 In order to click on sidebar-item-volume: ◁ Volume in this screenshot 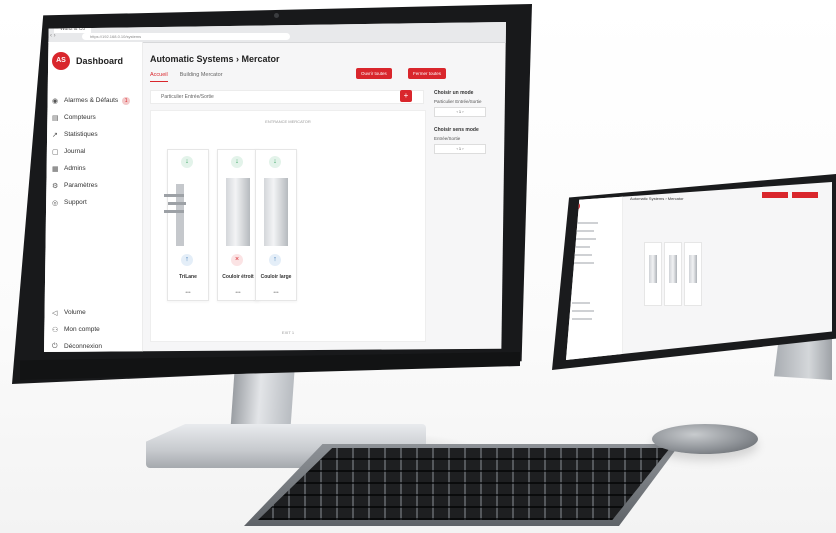, I will do `click(77, 312)`.